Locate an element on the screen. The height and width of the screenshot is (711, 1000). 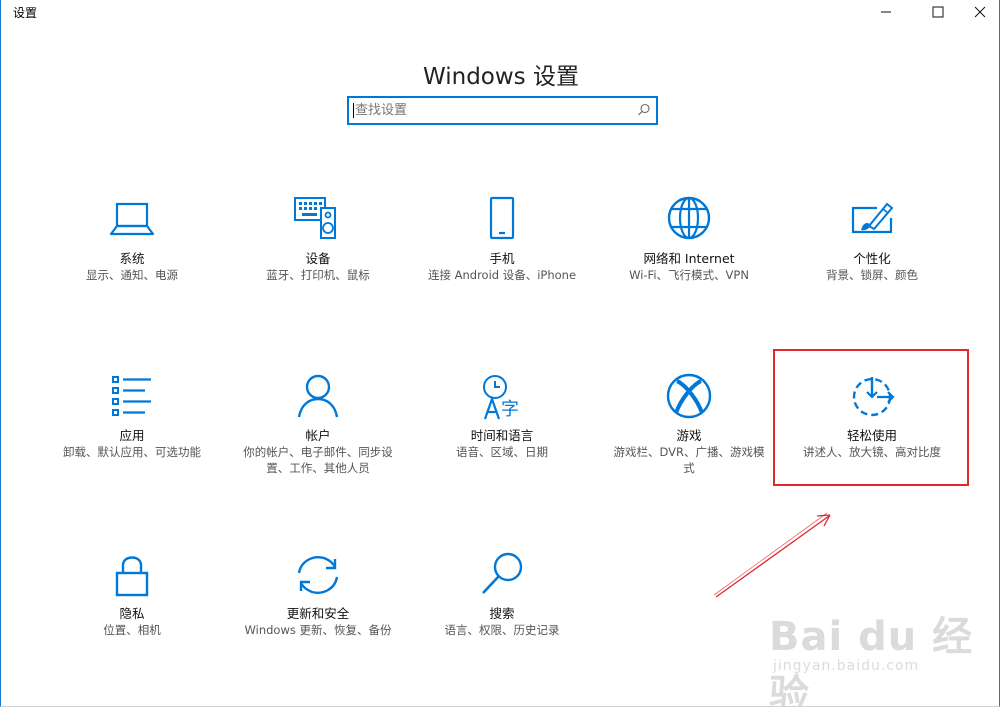
watermark: Bai du 经验 jingyan.baidu.com is located at coordinates (879, 653).